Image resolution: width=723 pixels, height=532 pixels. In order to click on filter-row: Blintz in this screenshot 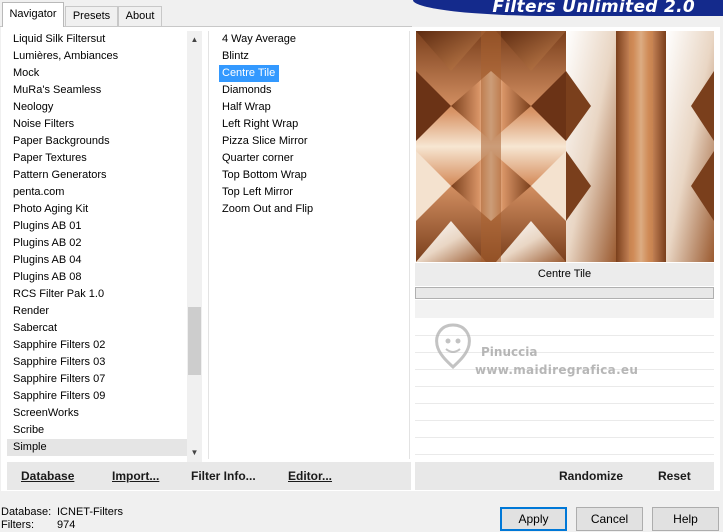, I will do `click(311, 56)`.